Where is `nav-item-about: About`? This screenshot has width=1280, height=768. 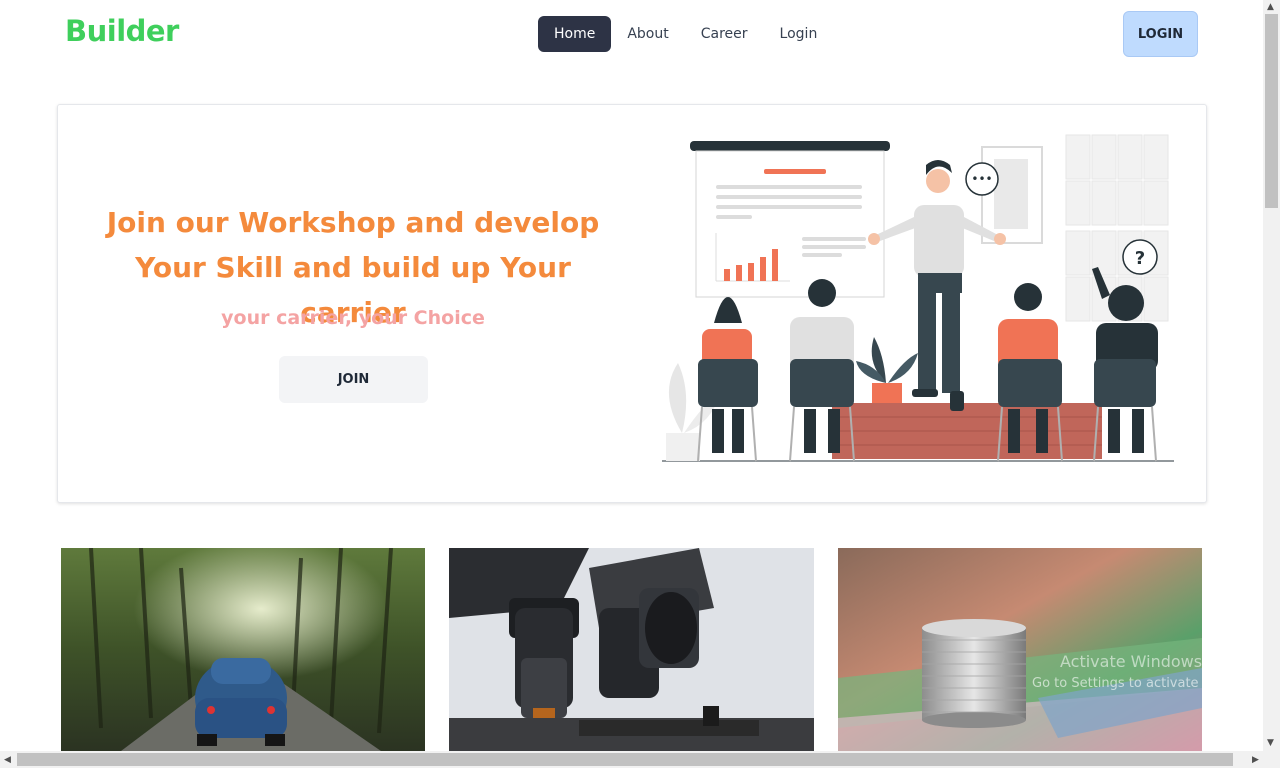
nav-item-about: About is located at coordinates (647, 34).